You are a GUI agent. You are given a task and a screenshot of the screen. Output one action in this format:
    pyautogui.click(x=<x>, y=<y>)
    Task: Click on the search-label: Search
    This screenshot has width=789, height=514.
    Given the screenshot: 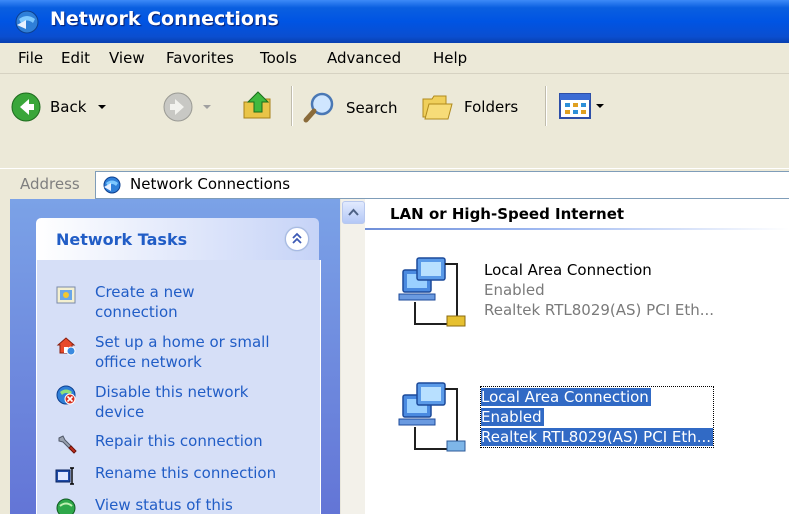 What is the action you would take?
    pyautogui.click(x=372, y=108)
    